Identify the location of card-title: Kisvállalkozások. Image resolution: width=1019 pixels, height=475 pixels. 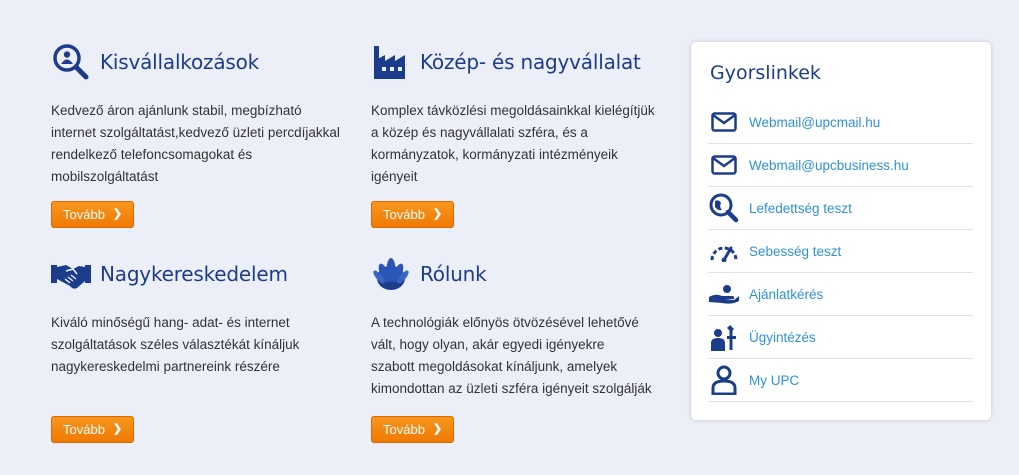
(180, 62).